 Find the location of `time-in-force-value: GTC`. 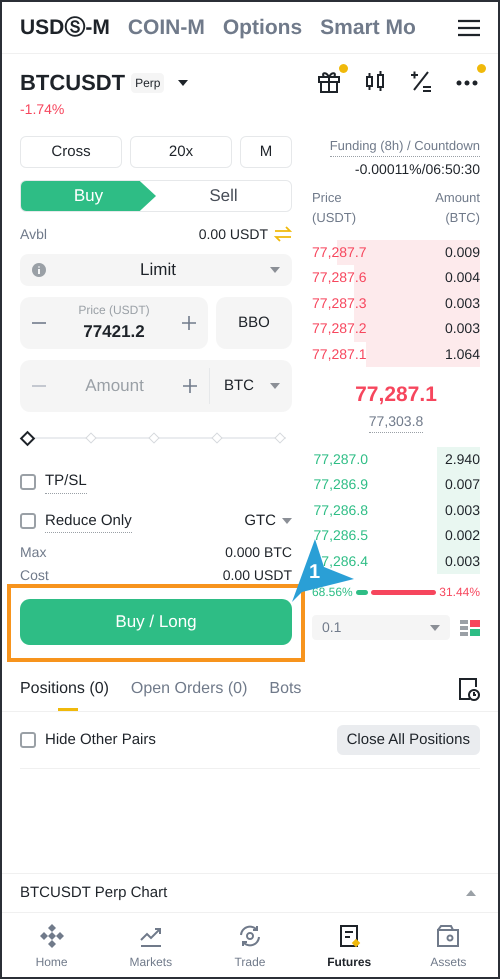

time-in-force-value: GTC is located at coordinates (260, 521).